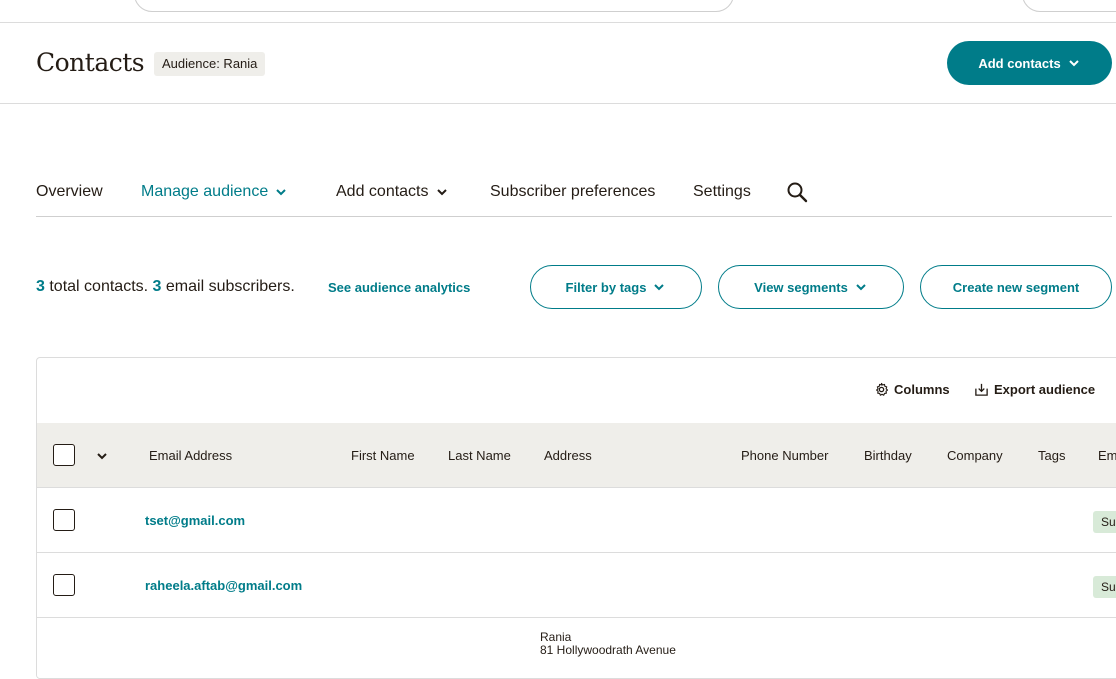 This screenshot has height=679, width=1116. I want to click on column-header-email: Email Address, so click(190, 455).